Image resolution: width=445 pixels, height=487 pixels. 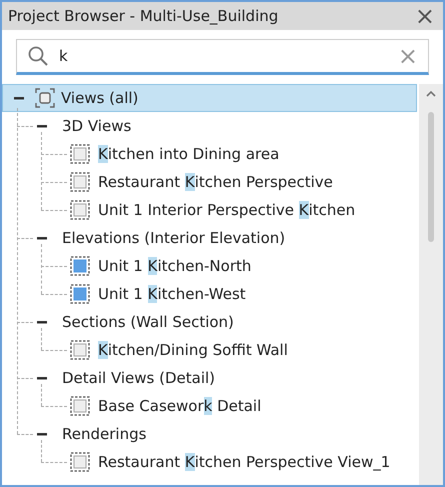 What do you see at coordinates (139, 378) in the screenshot?
I see `tree-label: Detail Views (Detail)` at bounding box center [139, 378].